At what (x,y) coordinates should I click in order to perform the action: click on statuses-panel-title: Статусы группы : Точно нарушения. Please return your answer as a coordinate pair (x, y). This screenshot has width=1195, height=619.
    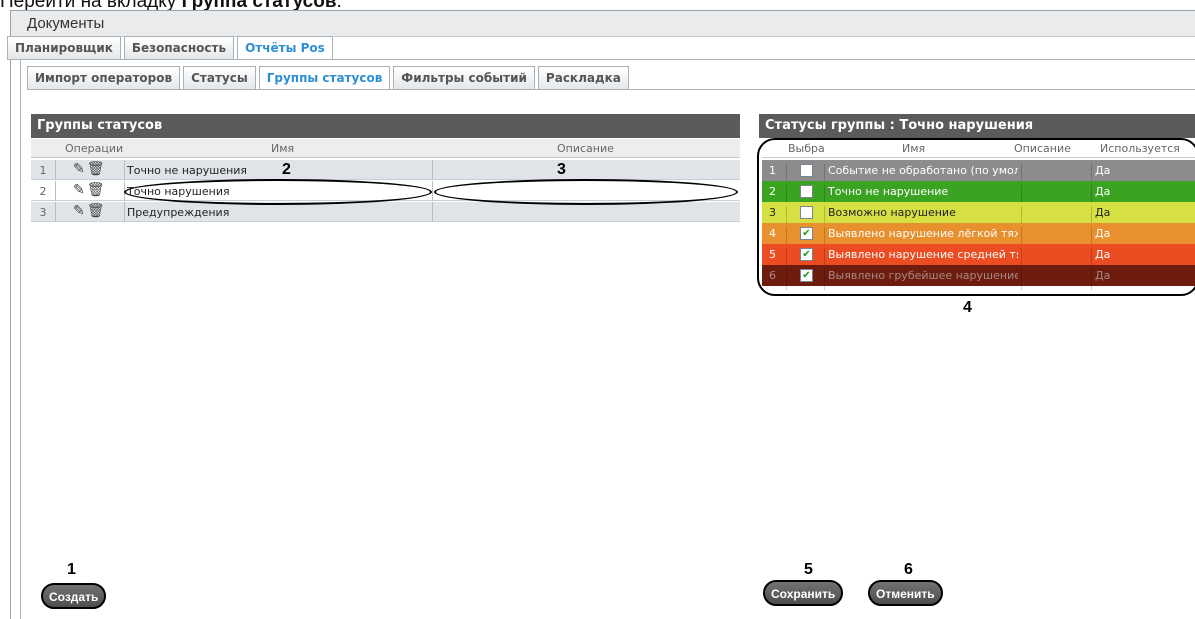
    Looking at the image, I should click on (977, 126).